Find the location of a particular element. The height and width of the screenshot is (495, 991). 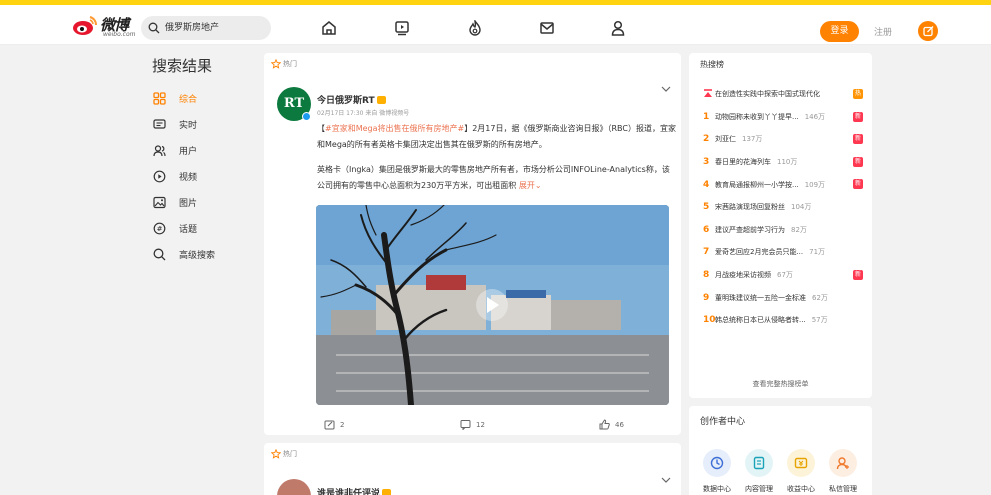

hot-search-count: 146万 is located at coordinates (815, 116).